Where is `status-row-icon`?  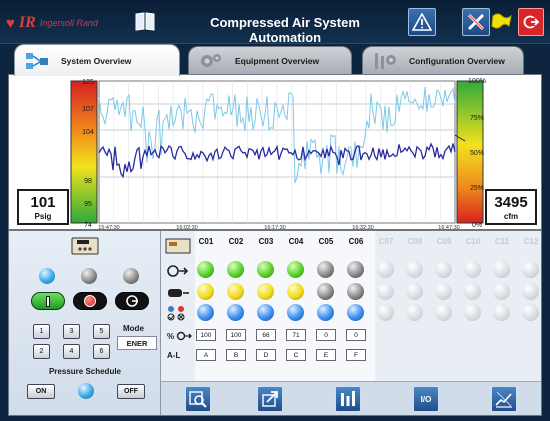
status-row-icon is located at coordinates (178, 271).